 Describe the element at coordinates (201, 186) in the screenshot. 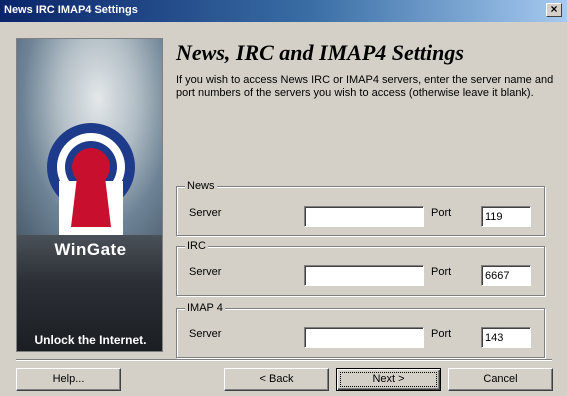

I see `news-group-label: News` at that location.